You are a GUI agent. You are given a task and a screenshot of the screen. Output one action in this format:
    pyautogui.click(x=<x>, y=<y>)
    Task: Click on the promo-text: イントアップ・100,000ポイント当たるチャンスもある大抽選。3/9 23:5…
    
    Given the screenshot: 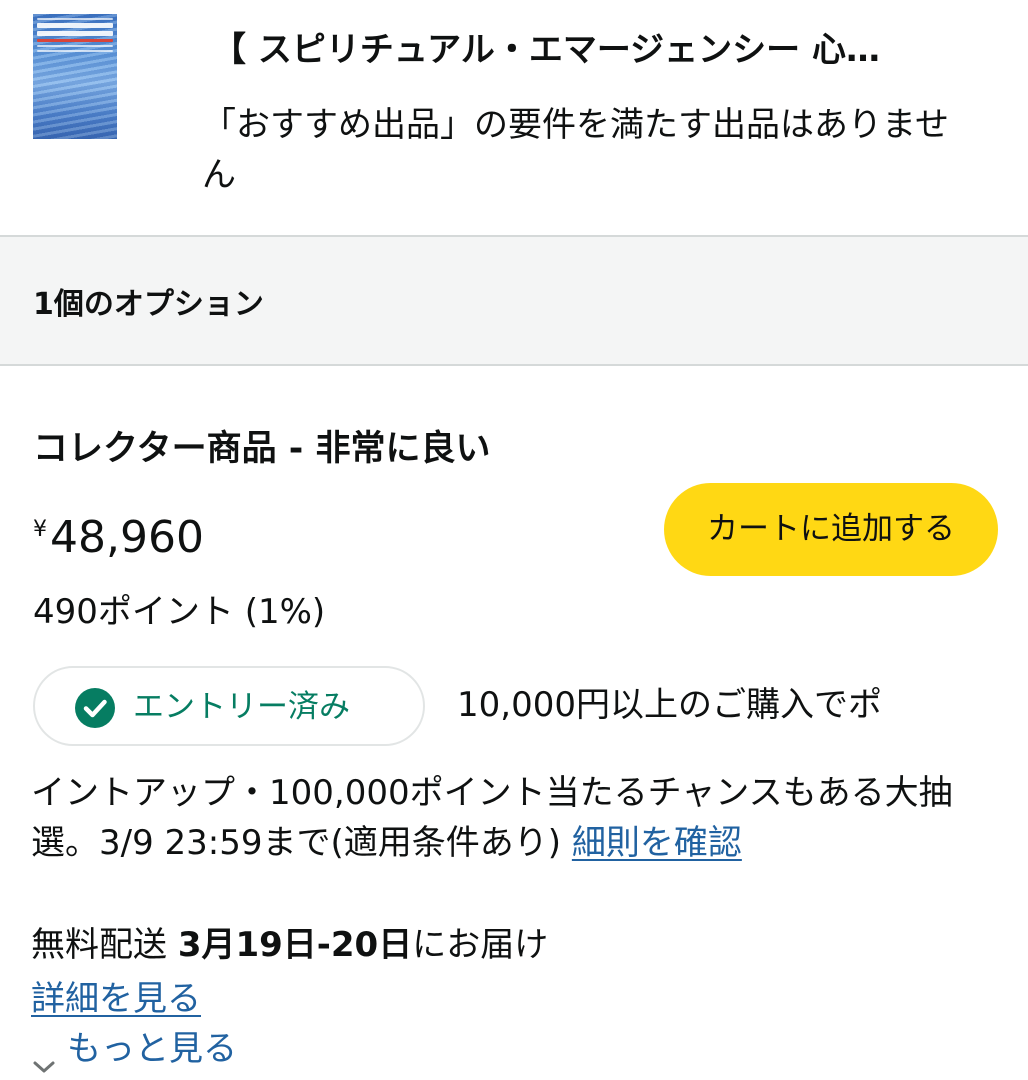 What is the action you would take?
    pyautogui.click(x=518, y=818)
    